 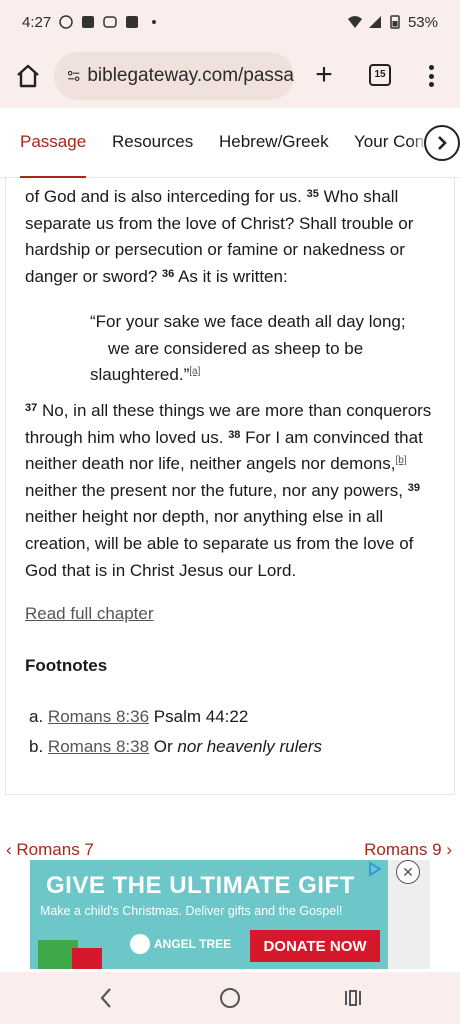 I want to click on address-bar: biblegateway.com/passa, so click(x=174, y=76).